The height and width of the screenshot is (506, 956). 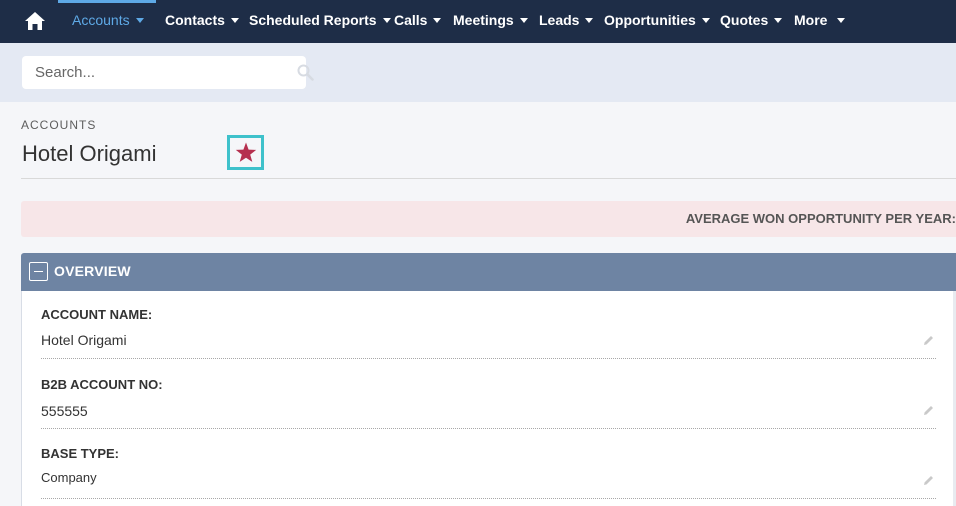 I want to click on nav-label: Accounts, so click(x=101, y=20).